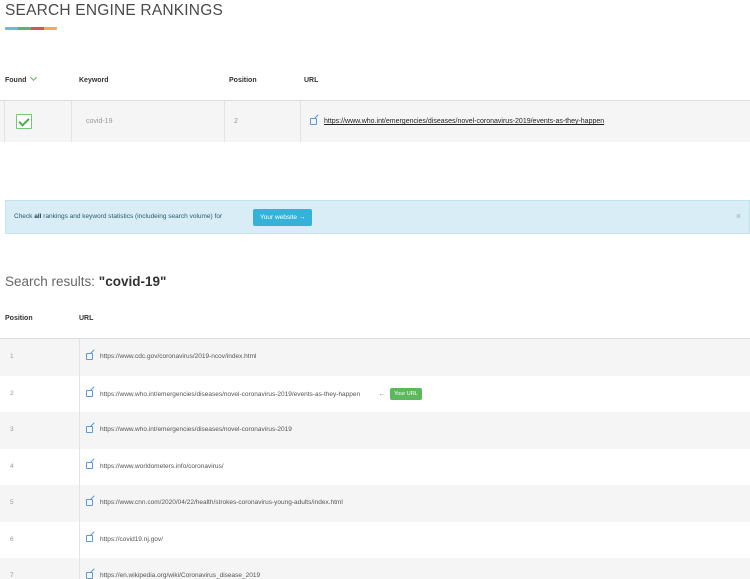  I want to click on close-icon: ×, so click(738, 216).